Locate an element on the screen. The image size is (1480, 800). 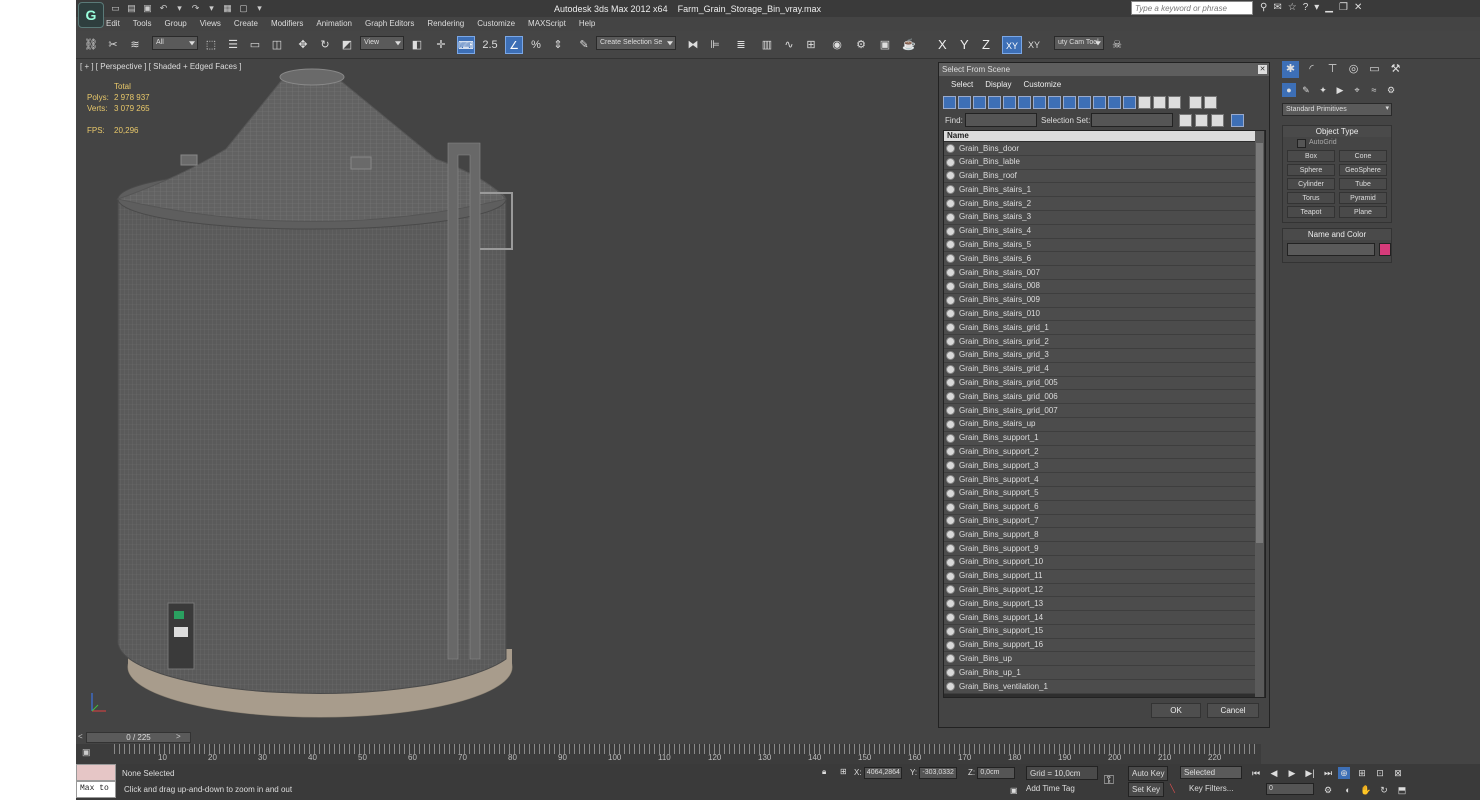
utilities-tab-icon: ⚒ is located at coordinates (1395, 69).